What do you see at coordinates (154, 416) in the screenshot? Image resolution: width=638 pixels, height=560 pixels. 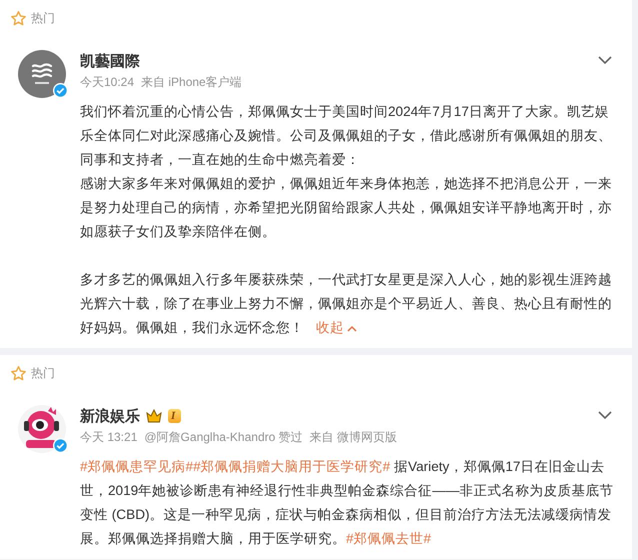 I see `crown-icon` at bounding box center [154, 416].